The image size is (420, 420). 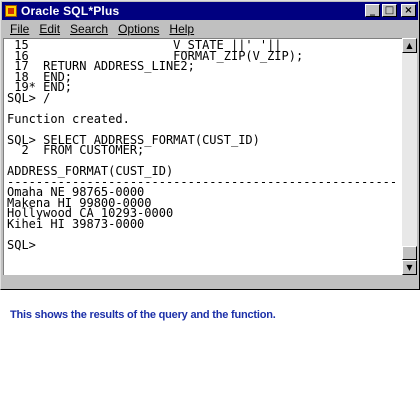 I want to click on maximize-button: □, so click(x=389, y=10).